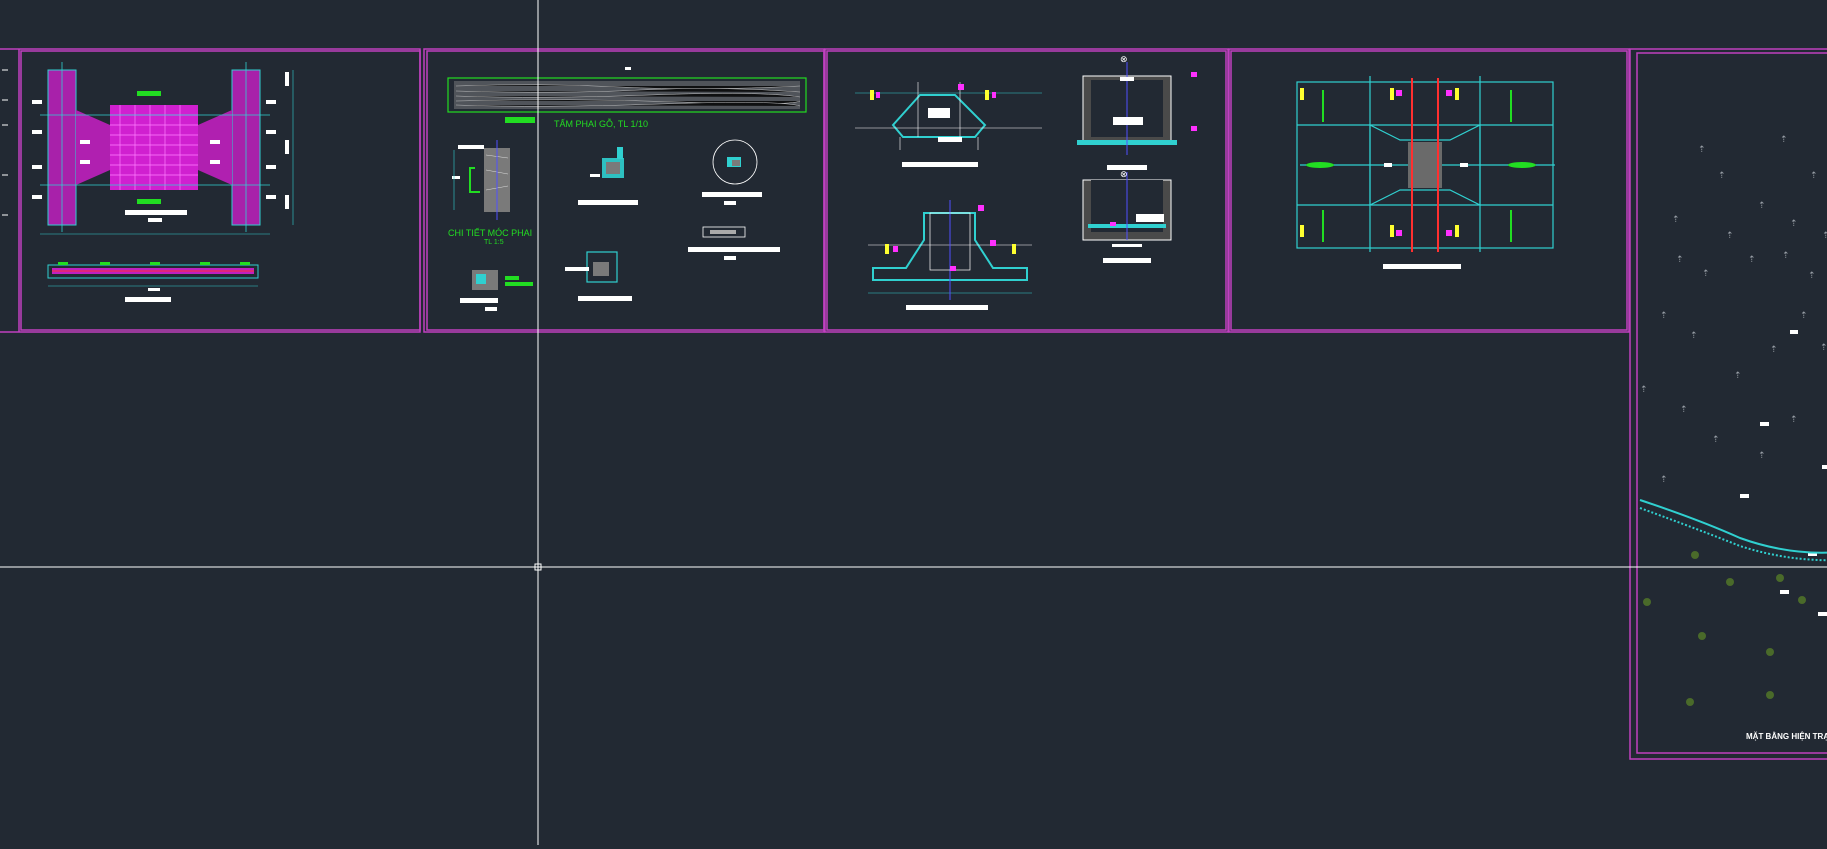 The image size is (1827, 849). What do you see at coordinates (601, 124) in the screenshot?
I see `wood-panel-title: TẤM PHAI GỖ, TL 1/10` at bounding box center [601, 124].